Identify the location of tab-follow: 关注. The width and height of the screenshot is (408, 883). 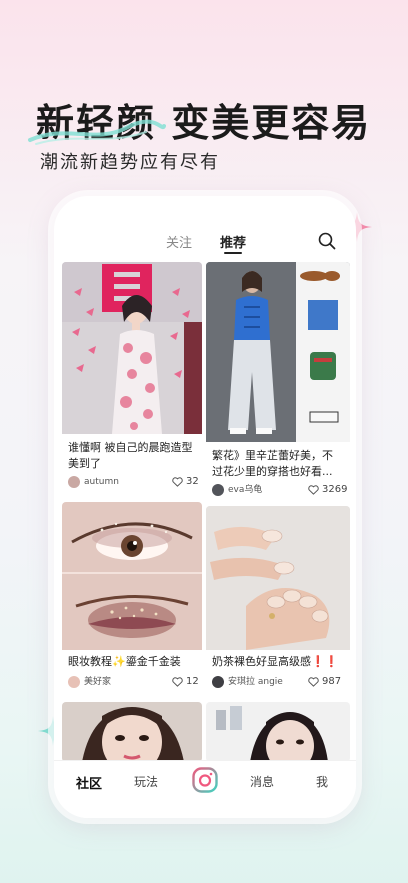
(179, 241).